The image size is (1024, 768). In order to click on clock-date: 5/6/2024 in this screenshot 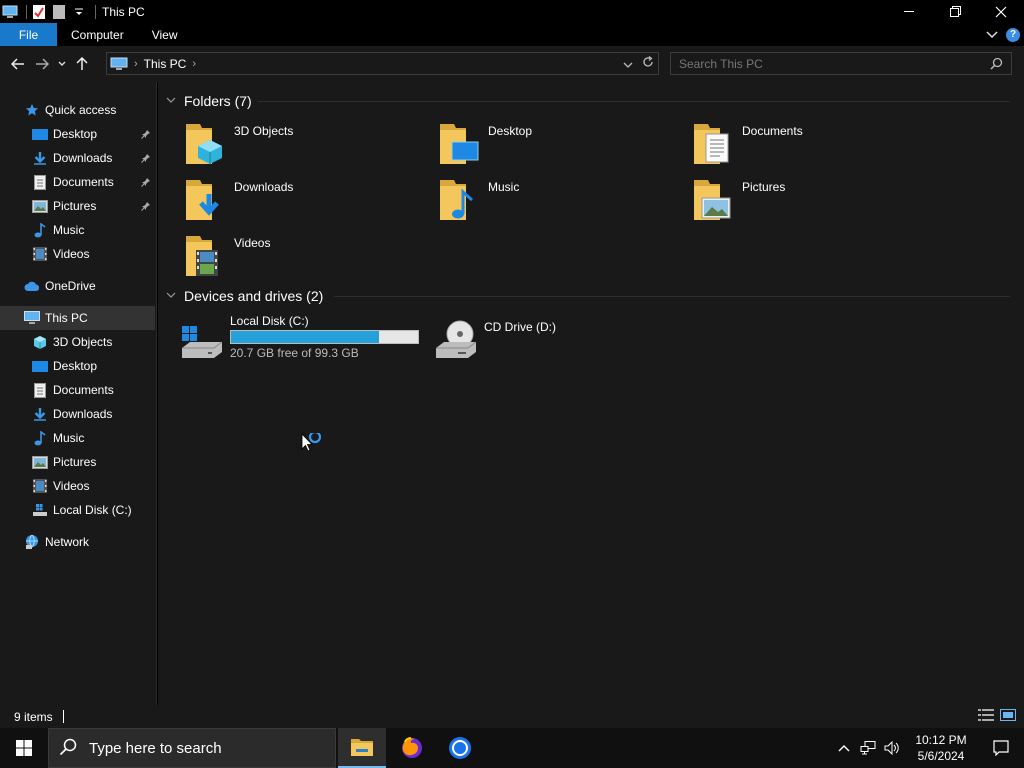, I will do `click(941, 756)`.